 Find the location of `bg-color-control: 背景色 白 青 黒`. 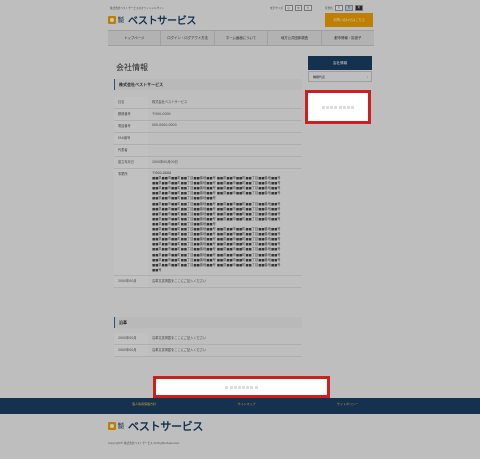

bg-color-control: 背景色 白 青 黒 is located at coordinates (344, 8).